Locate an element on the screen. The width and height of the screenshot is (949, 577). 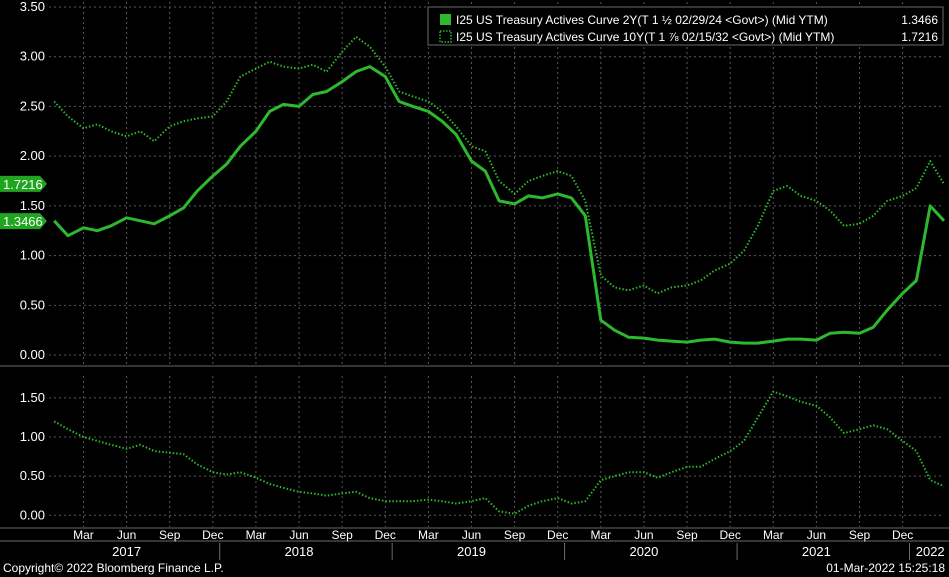
lower-y-tick-label: 1.00 is located at coordinates (32, 436).